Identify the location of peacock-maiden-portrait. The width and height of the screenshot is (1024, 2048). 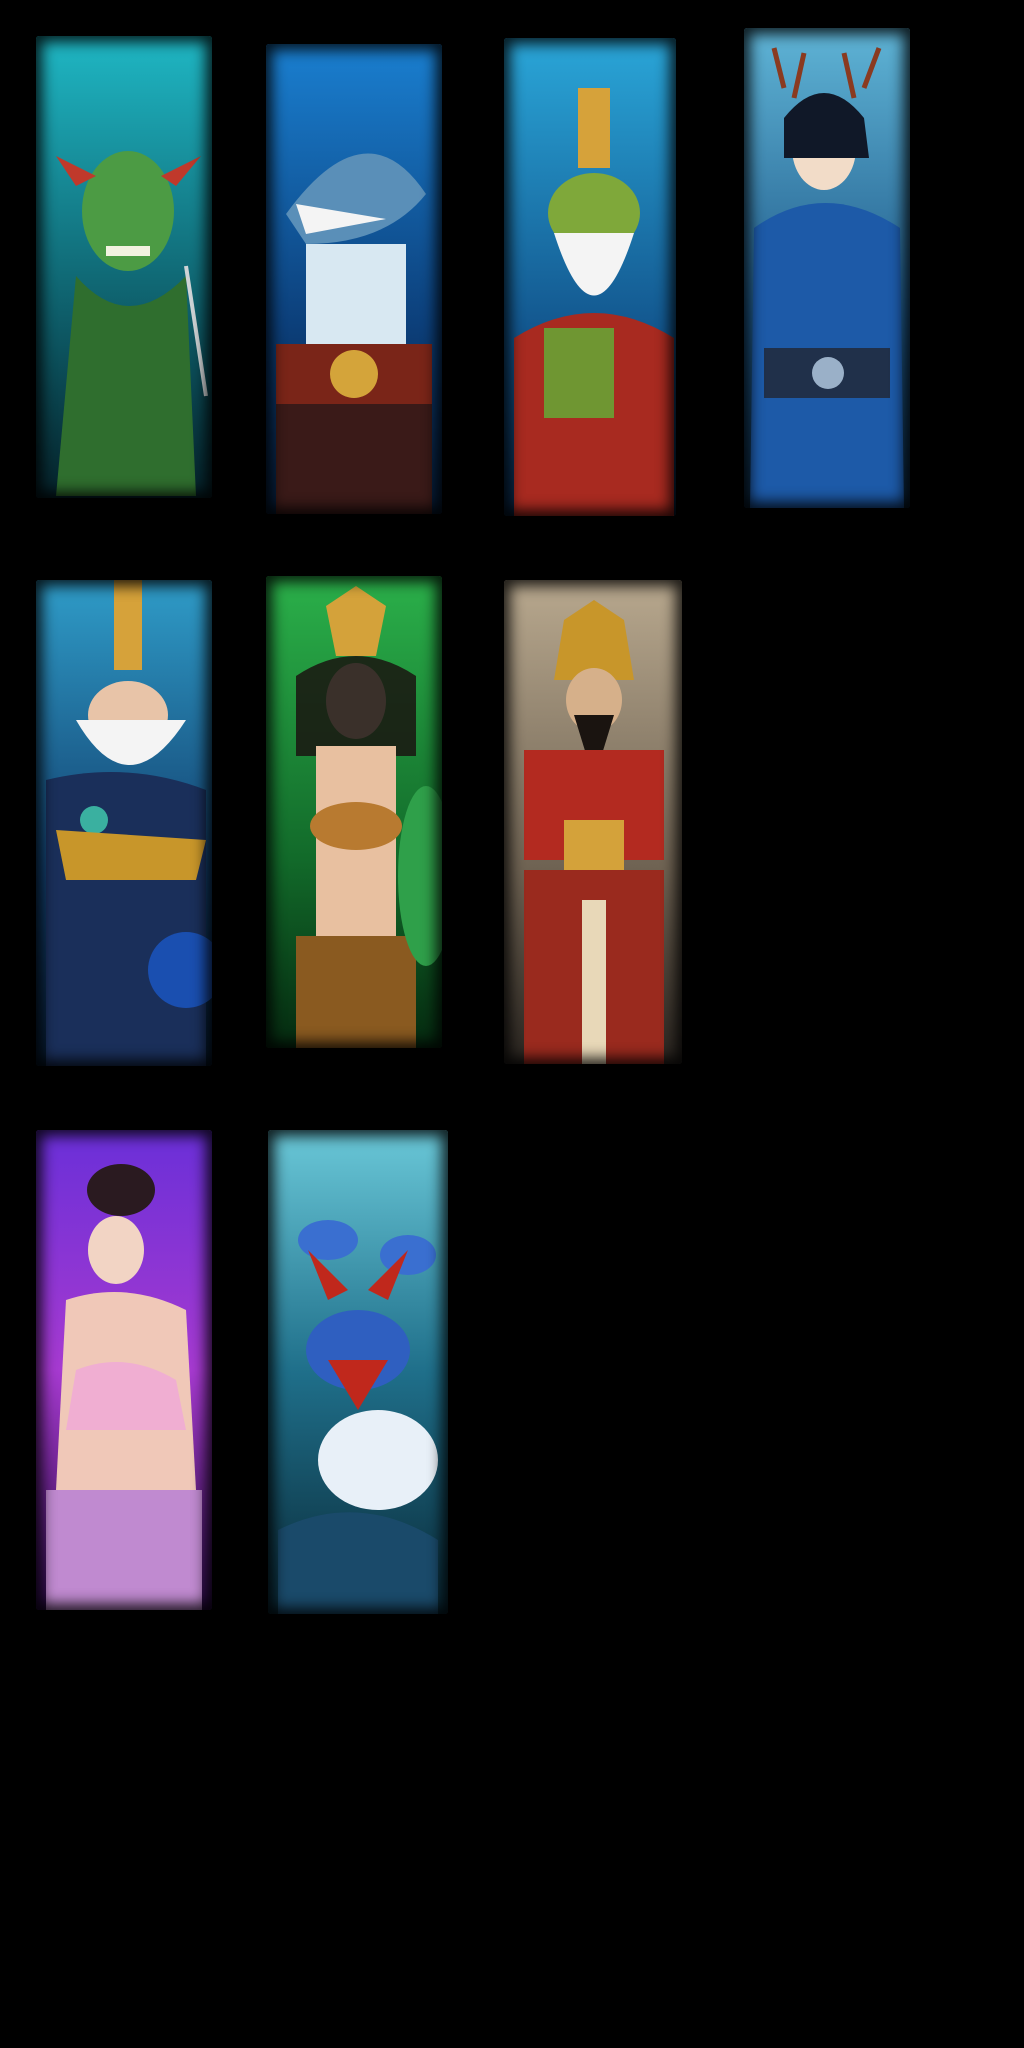
(354, 812).